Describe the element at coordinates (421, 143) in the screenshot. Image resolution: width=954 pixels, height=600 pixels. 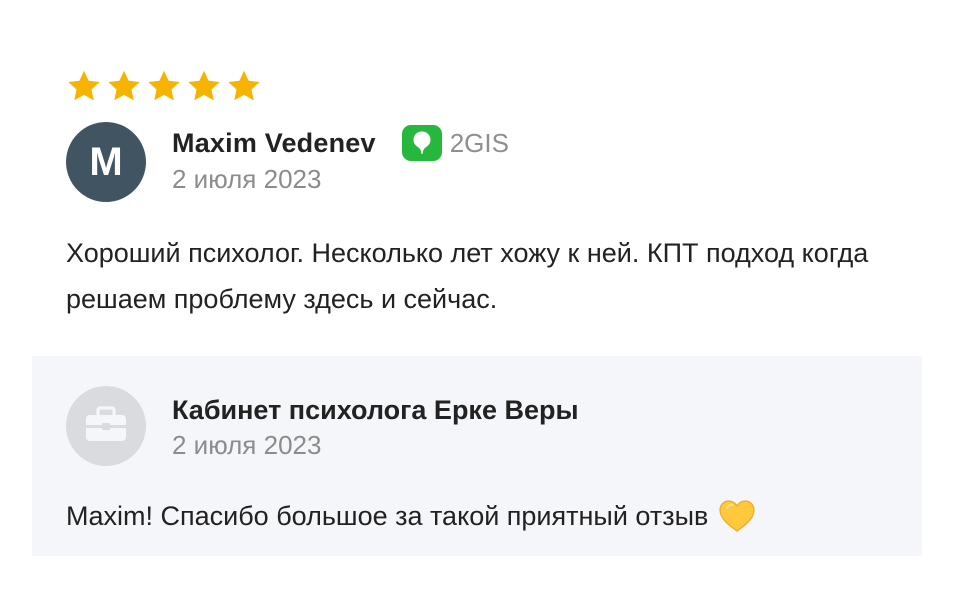
I see `2gis-logo-icon` at that location.